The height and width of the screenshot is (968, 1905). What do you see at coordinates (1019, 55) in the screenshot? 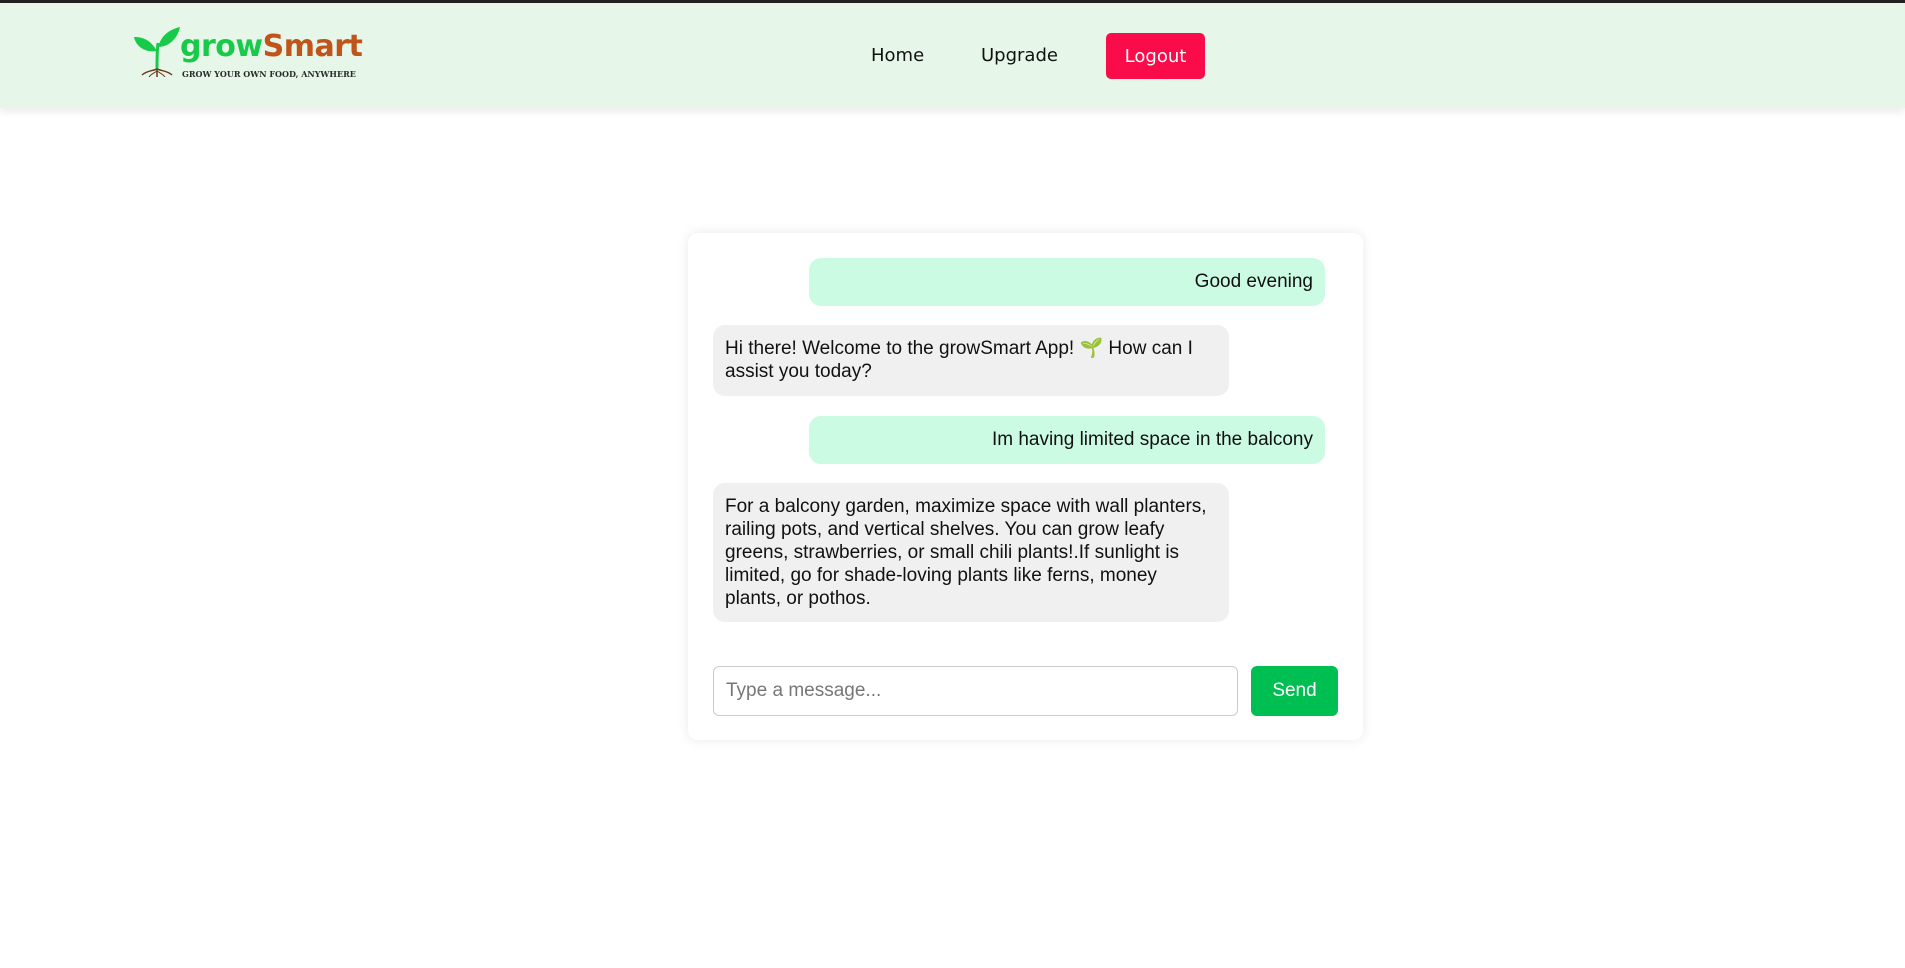
I see `nav-upgrade-link: Upgrade` at bounding box center [1019, 55].